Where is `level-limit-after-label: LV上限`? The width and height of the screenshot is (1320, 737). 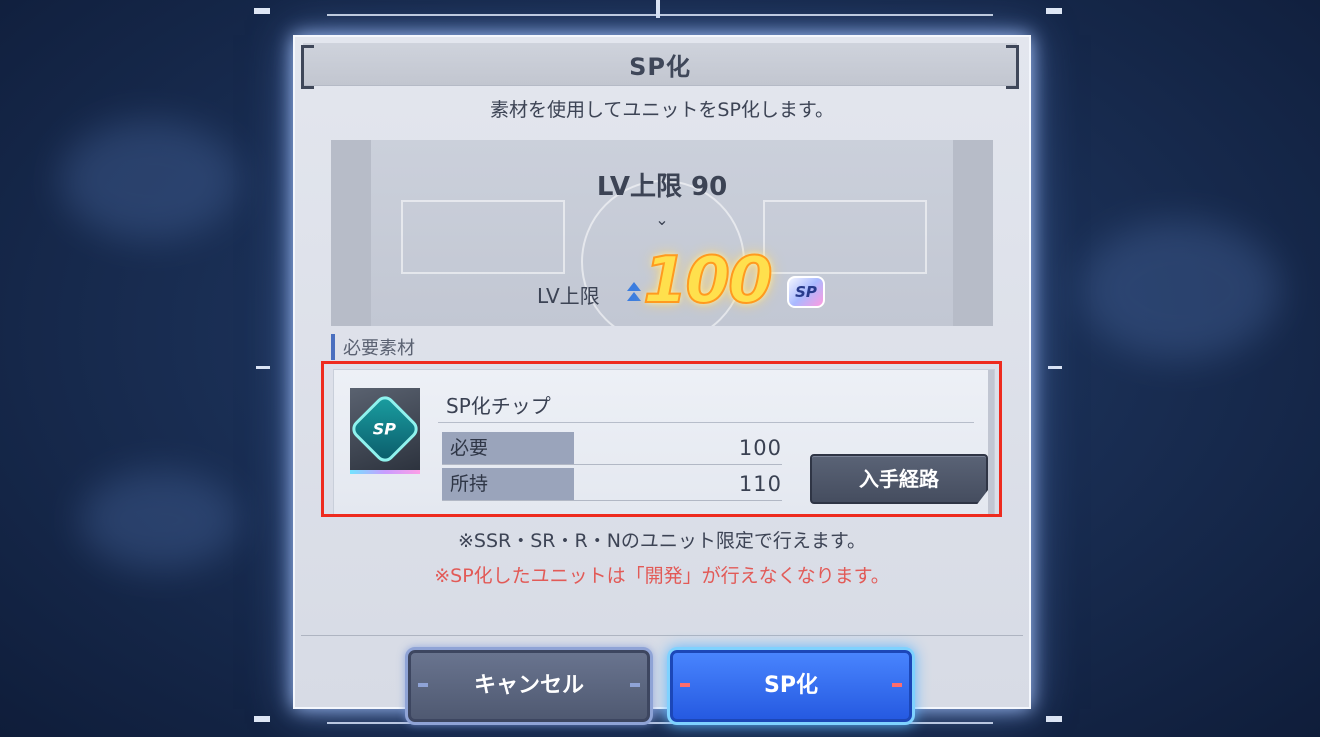 level-limit-after-label: LV上限 is located at coordinates (568, 296).